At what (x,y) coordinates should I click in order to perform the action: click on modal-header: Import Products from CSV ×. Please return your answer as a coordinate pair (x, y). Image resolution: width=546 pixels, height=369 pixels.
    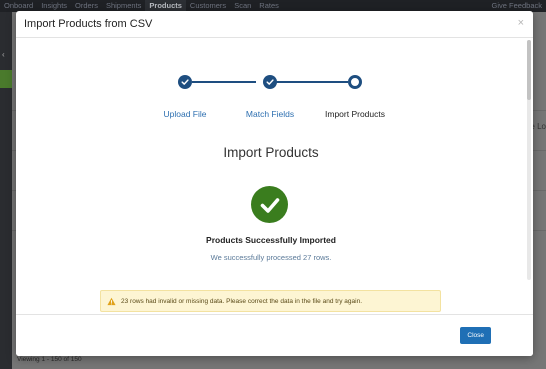
    Looking at the image, I should click on (274, 24).